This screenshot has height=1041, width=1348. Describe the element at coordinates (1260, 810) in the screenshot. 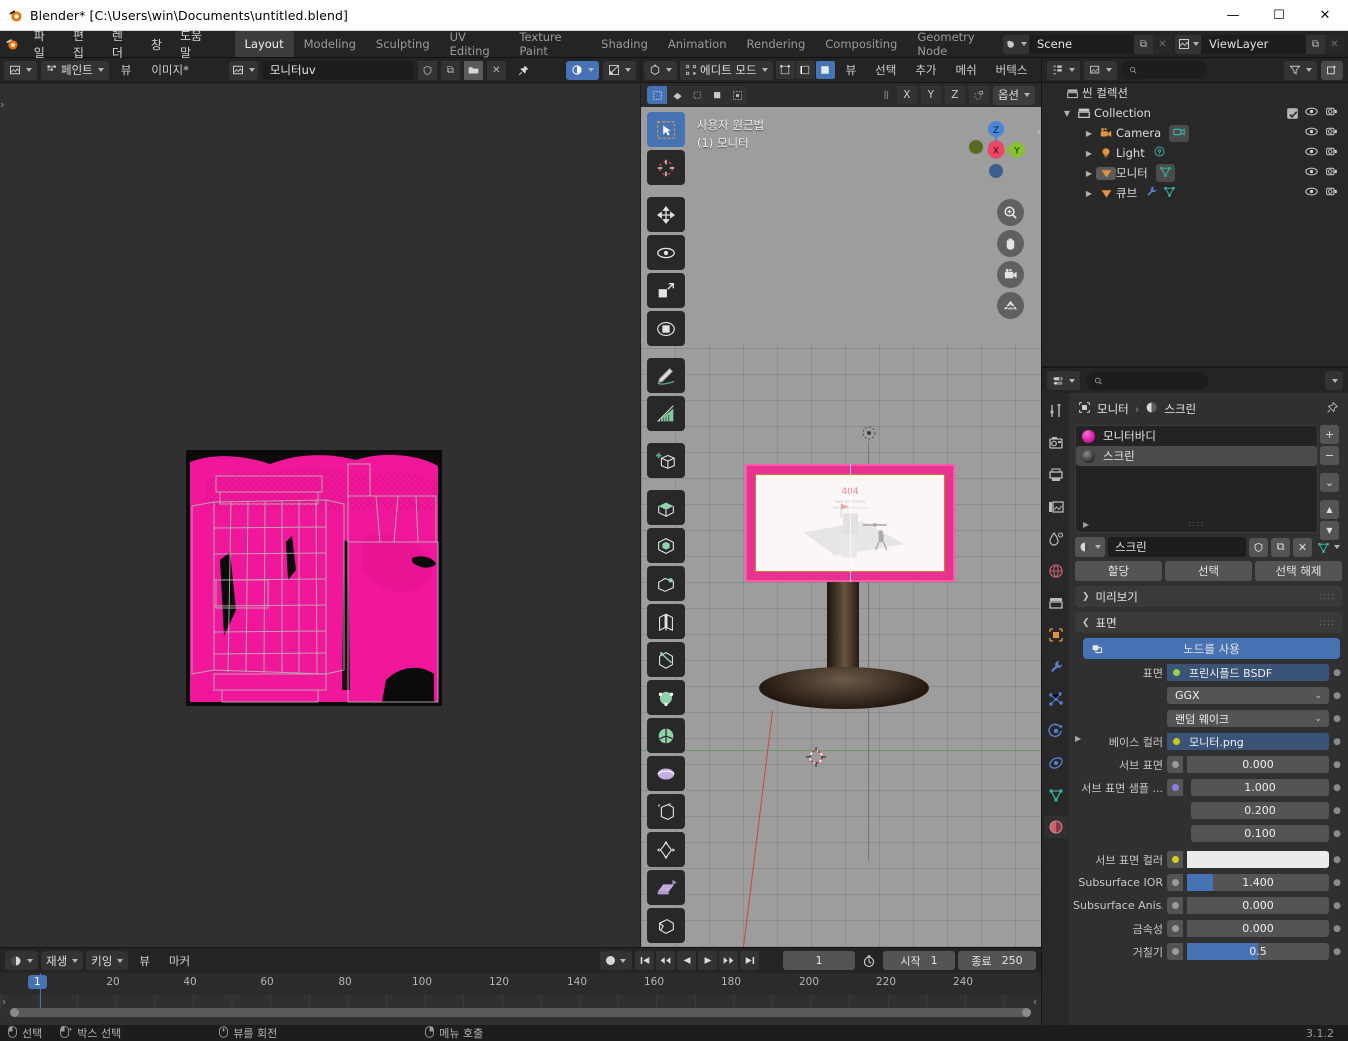

I see `subsurface-radius-y-slider: 0.200` at that location.